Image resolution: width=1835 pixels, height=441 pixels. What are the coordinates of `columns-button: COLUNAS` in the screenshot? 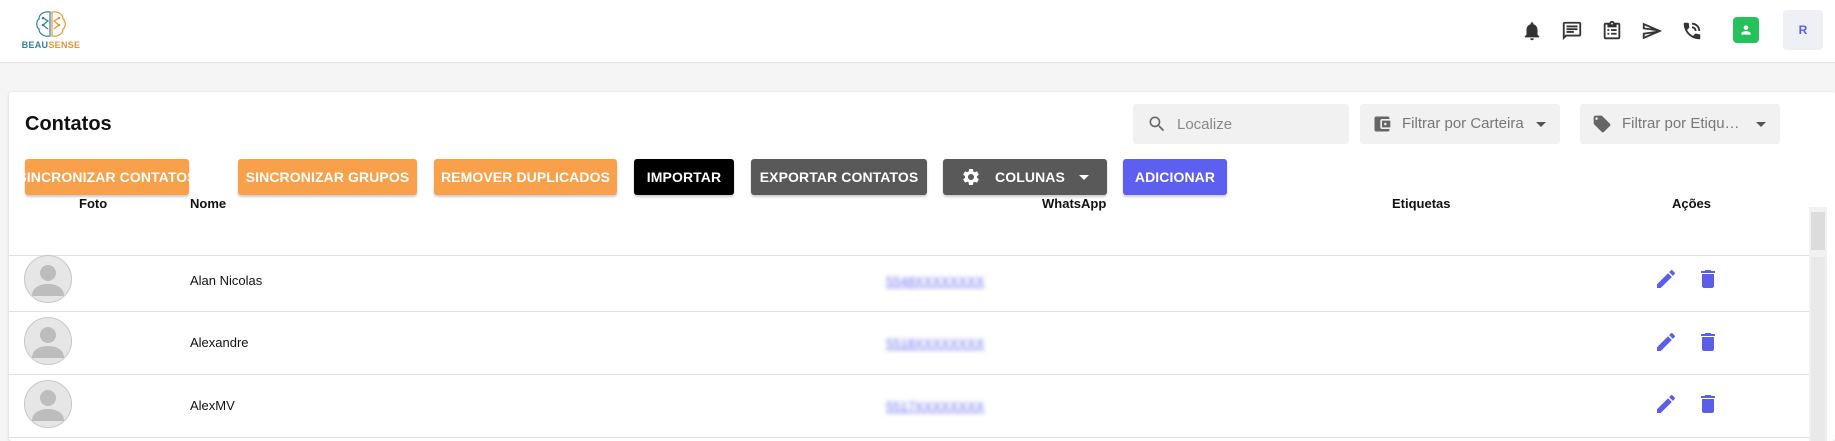 It's located at (1025, 177).